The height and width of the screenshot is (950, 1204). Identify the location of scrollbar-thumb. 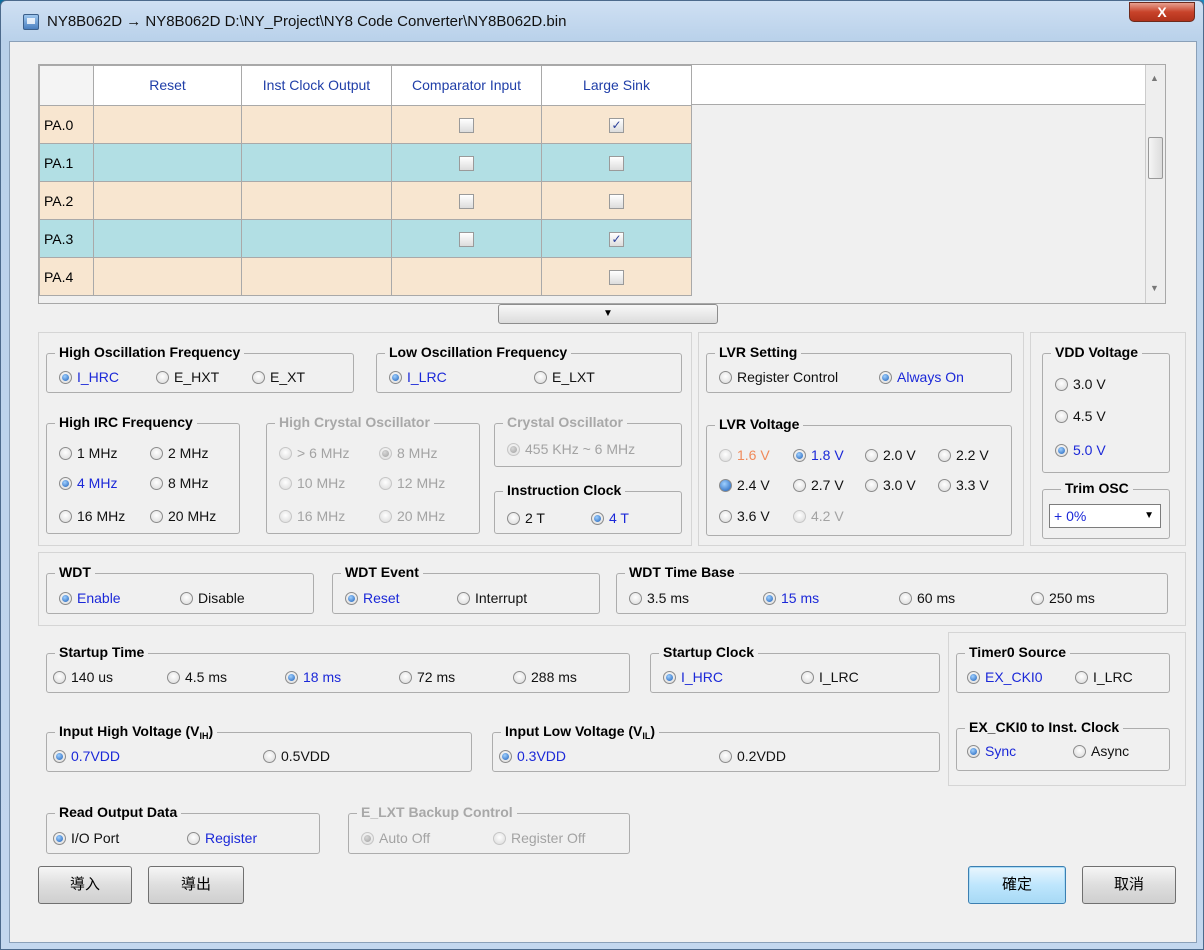
(1155, 158).